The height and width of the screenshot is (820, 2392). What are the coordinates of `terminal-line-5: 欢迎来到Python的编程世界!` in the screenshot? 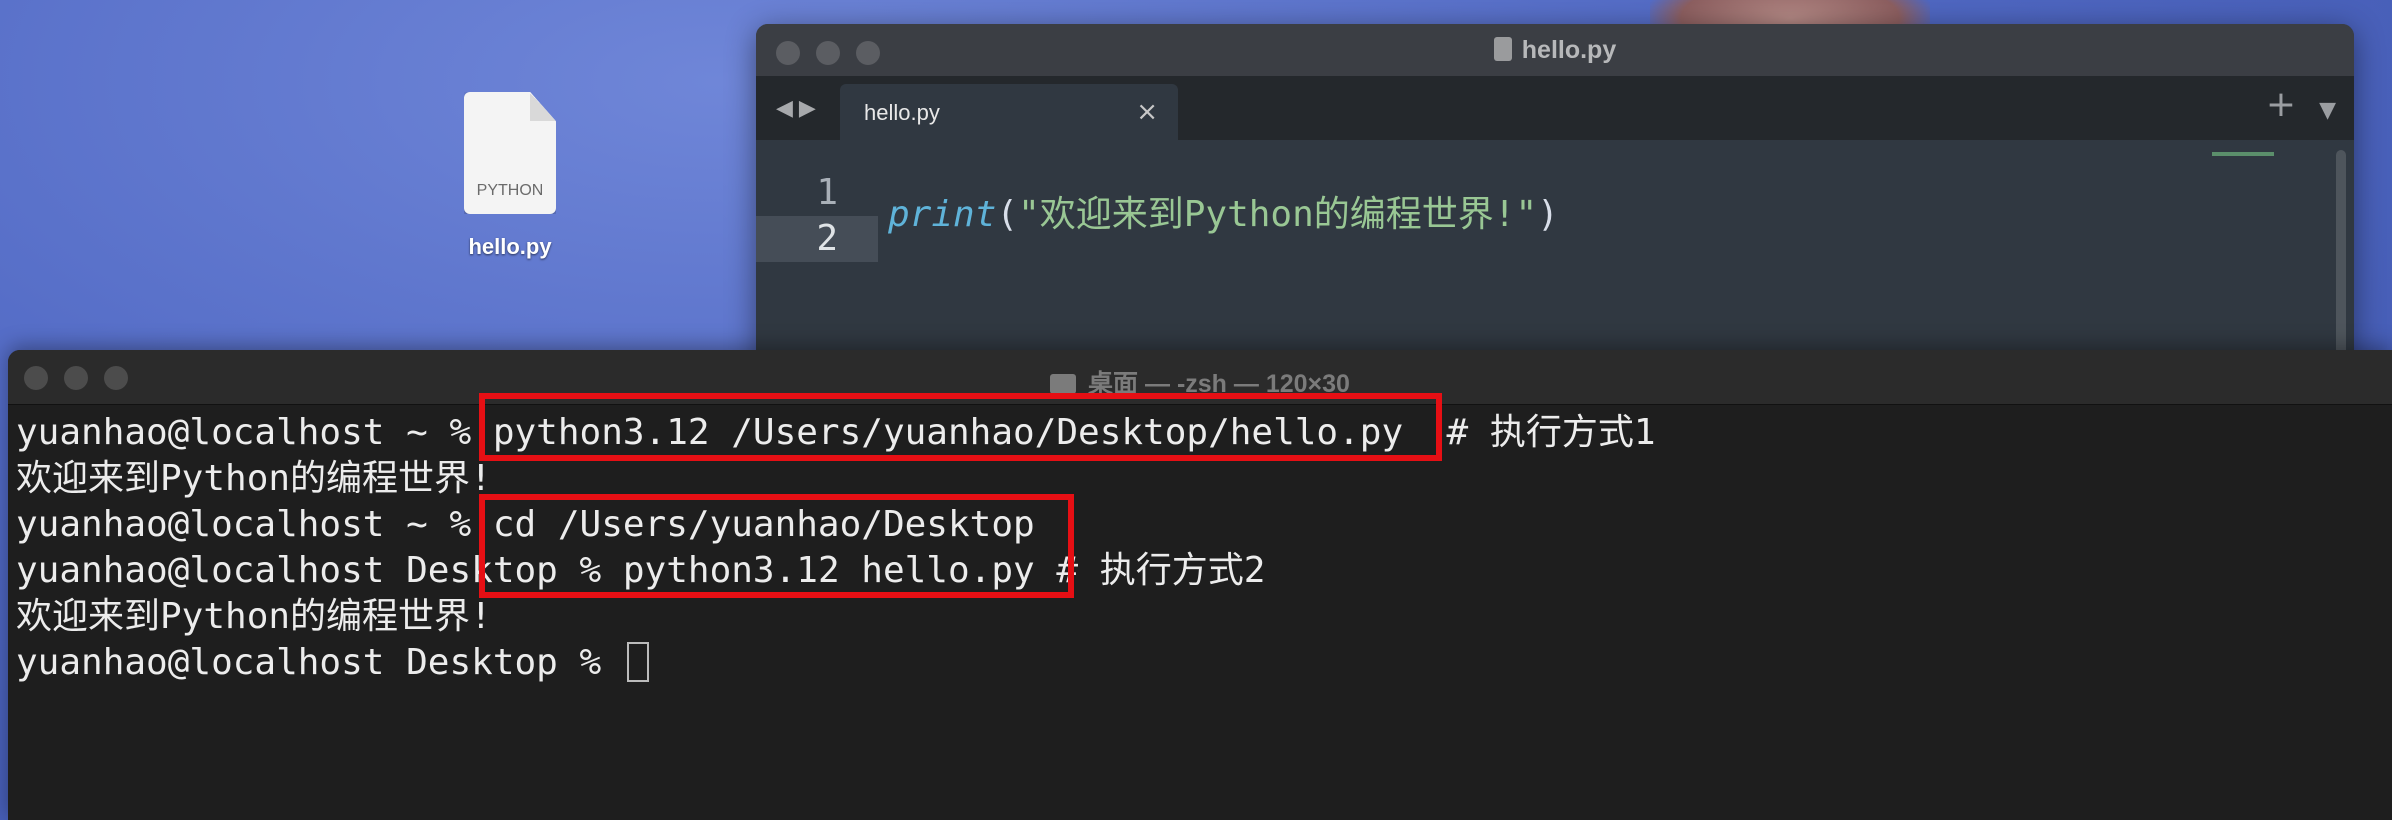 It's located at (836, 617).